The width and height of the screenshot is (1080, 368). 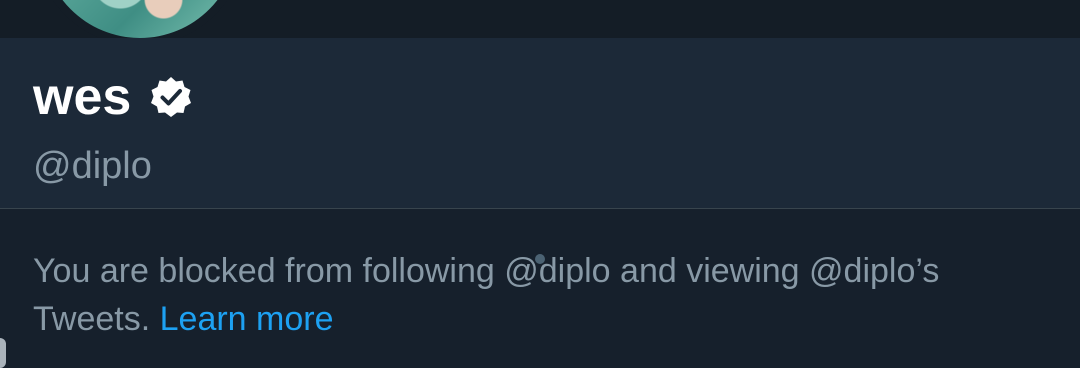 What do you see at coordinates (171, 97) in the screenshot?
I see `verified-badge-icon` at bounding box center [171, 97].